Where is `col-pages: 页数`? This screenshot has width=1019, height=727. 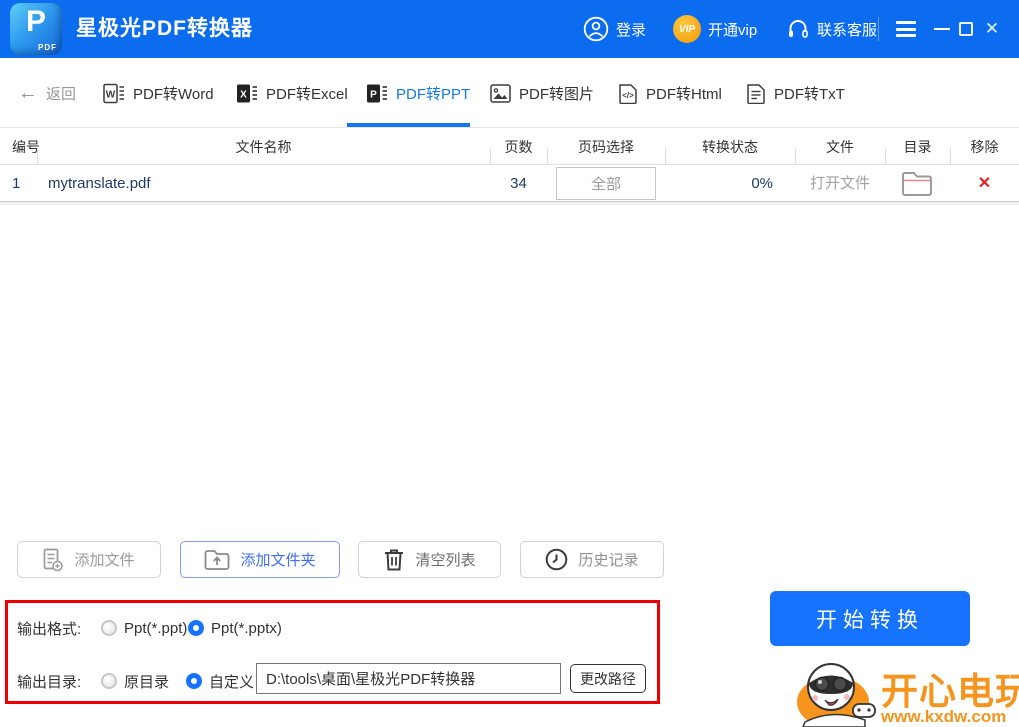
col-pages: 页数 is located at coordinates (518, 147).